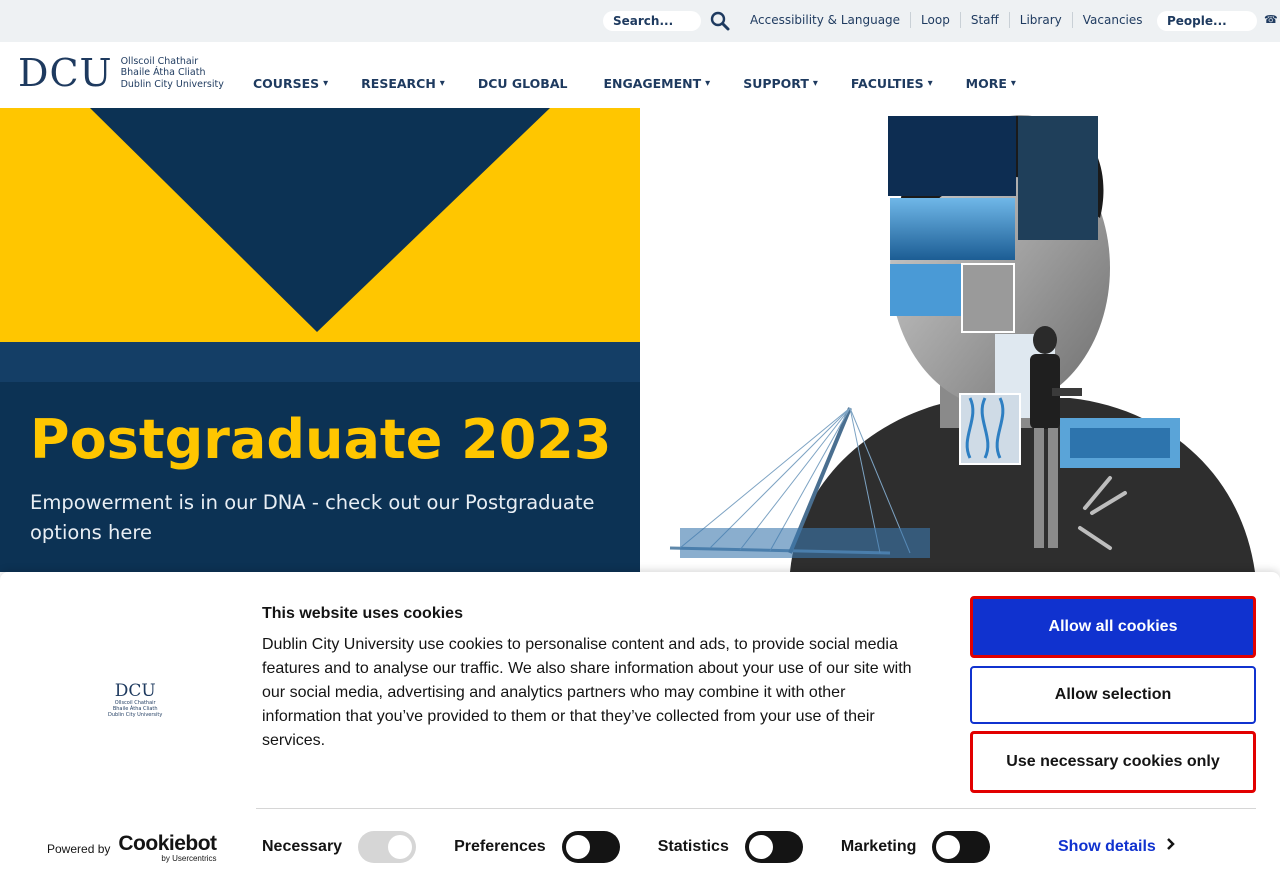 The height and width of the screenshot is (887, 1280). Describe the element at coordinates (1207, 21) in the screenshot. I see `people-search-input` at that location.